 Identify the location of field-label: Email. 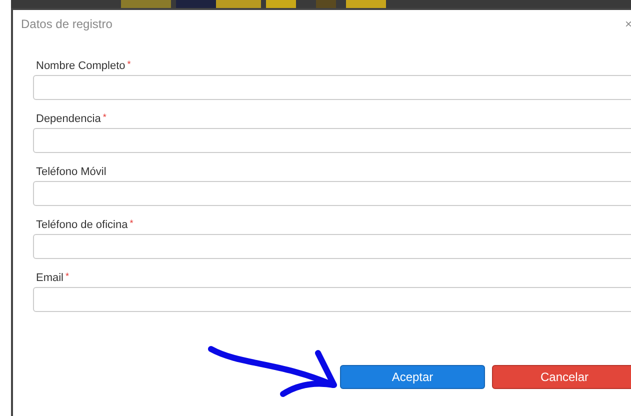
(50, 278).